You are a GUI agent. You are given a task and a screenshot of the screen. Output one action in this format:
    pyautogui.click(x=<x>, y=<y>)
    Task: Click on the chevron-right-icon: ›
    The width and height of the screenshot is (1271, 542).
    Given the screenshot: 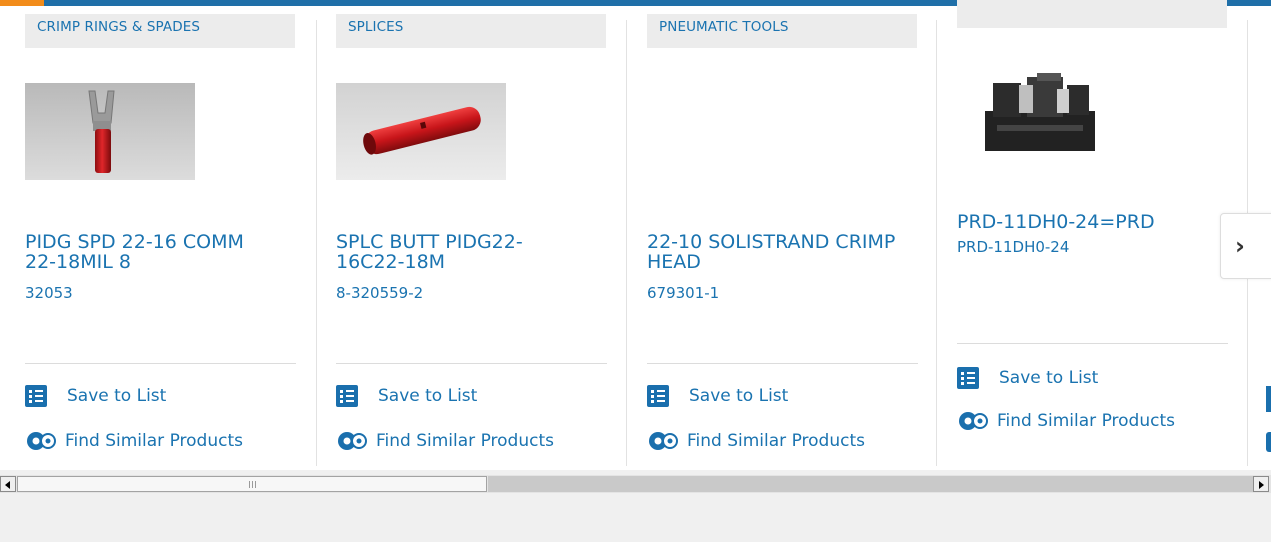 What is the action you would take?
    pyautogui.click(x=1240, y=246)
    